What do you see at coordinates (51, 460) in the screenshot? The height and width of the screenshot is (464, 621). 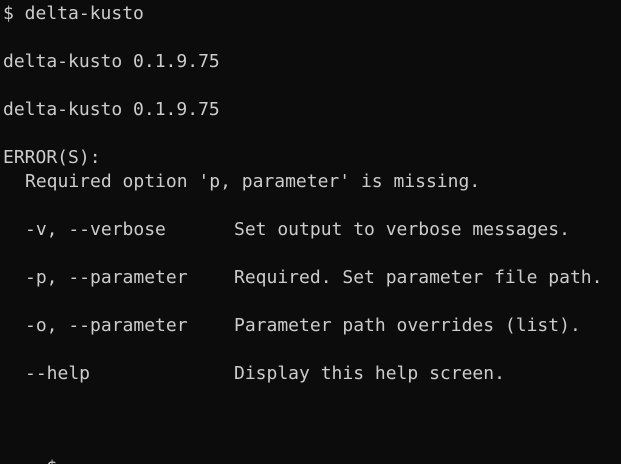 I see `final-prompt-symbol: $` at bounding box center [51, 460].